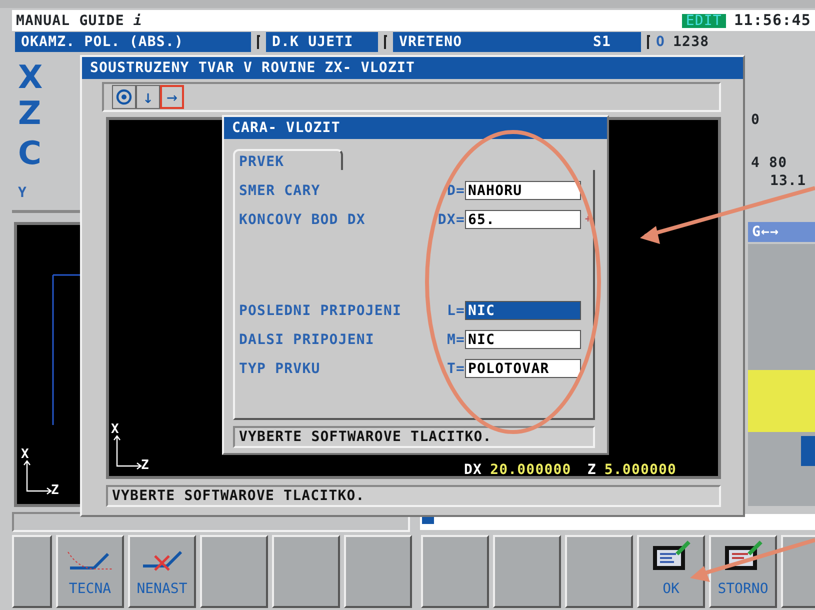  Describe the element at coordinates (473, 470) in the screenshot. I see `readout-label: DX` at that location.